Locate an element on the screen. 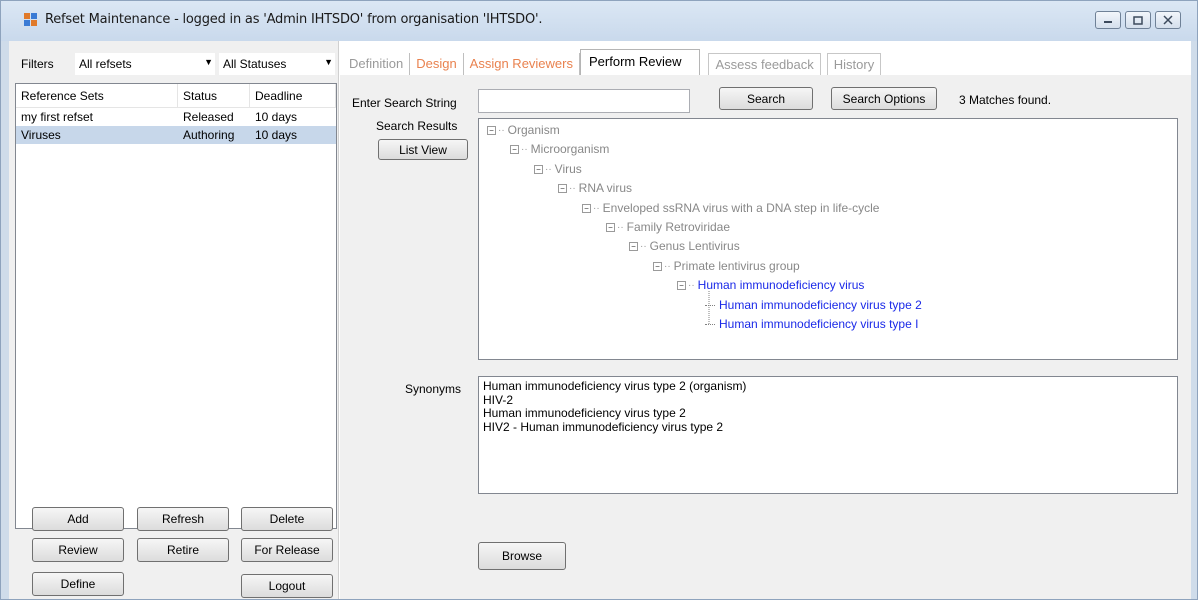 The height and width of the screenshot is (600, 1198). search-button: Search is located at coordinates (766, 98).